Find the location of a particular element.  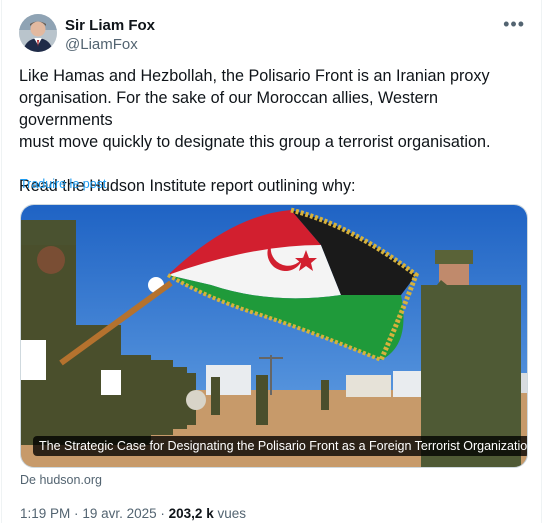

author-name: Sir Liam Fox is located at coordinates (110, 25).